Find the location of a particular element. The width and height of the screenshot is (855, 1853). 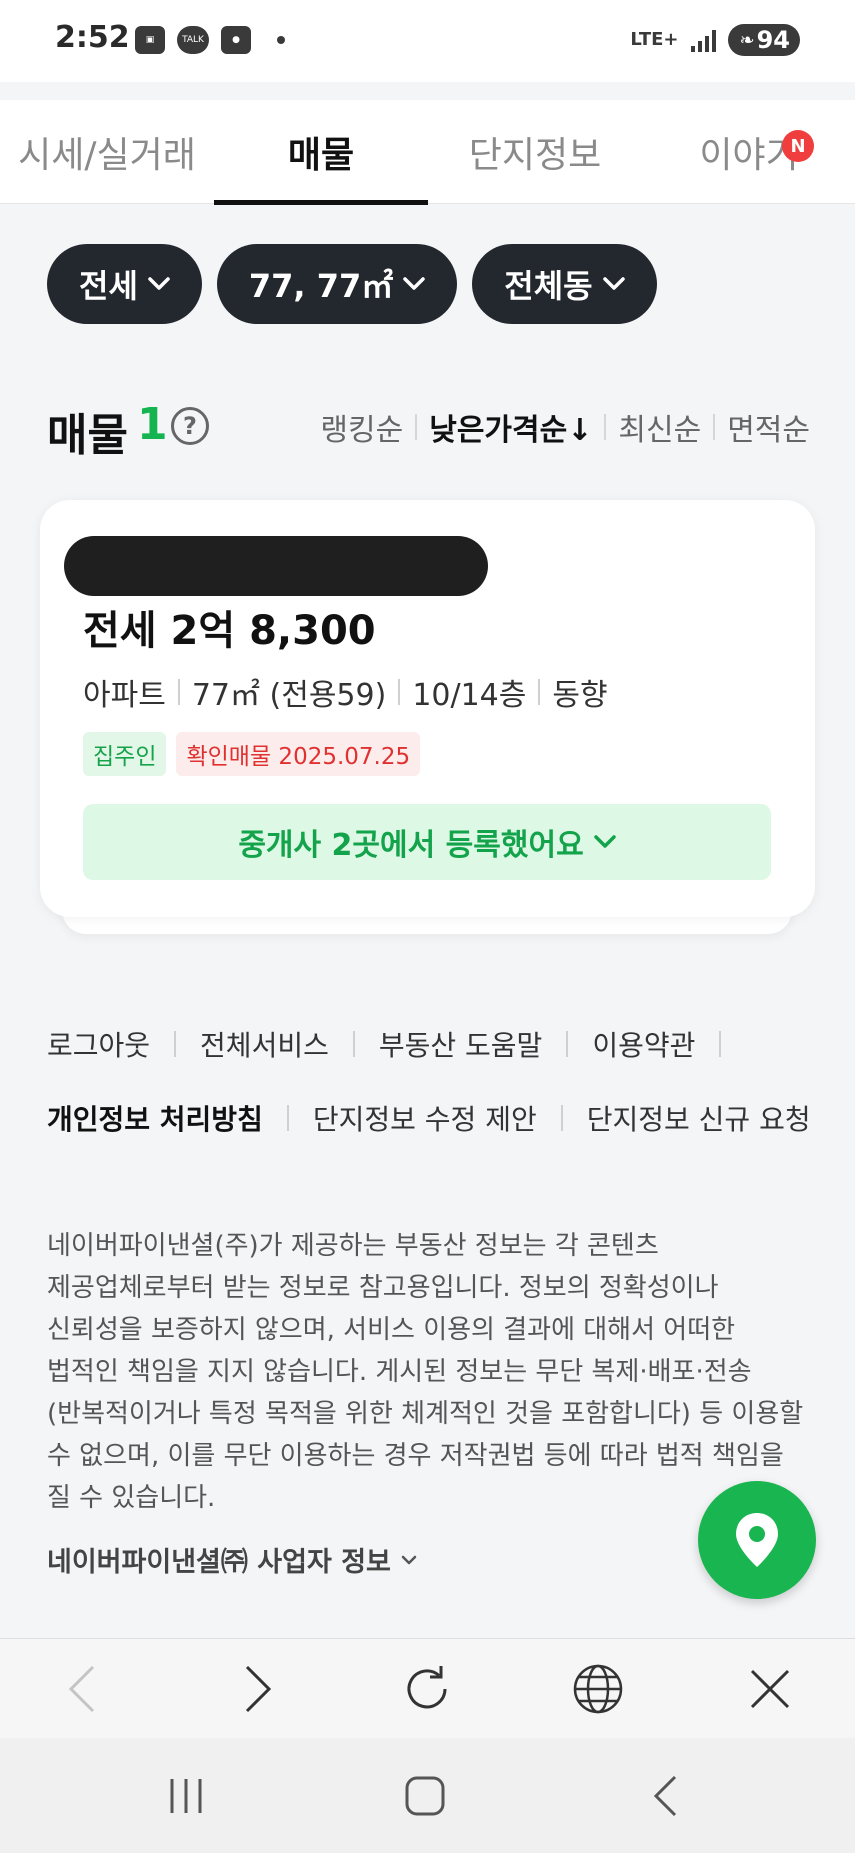

car-icon: ● is located at coordinates (236, 40).